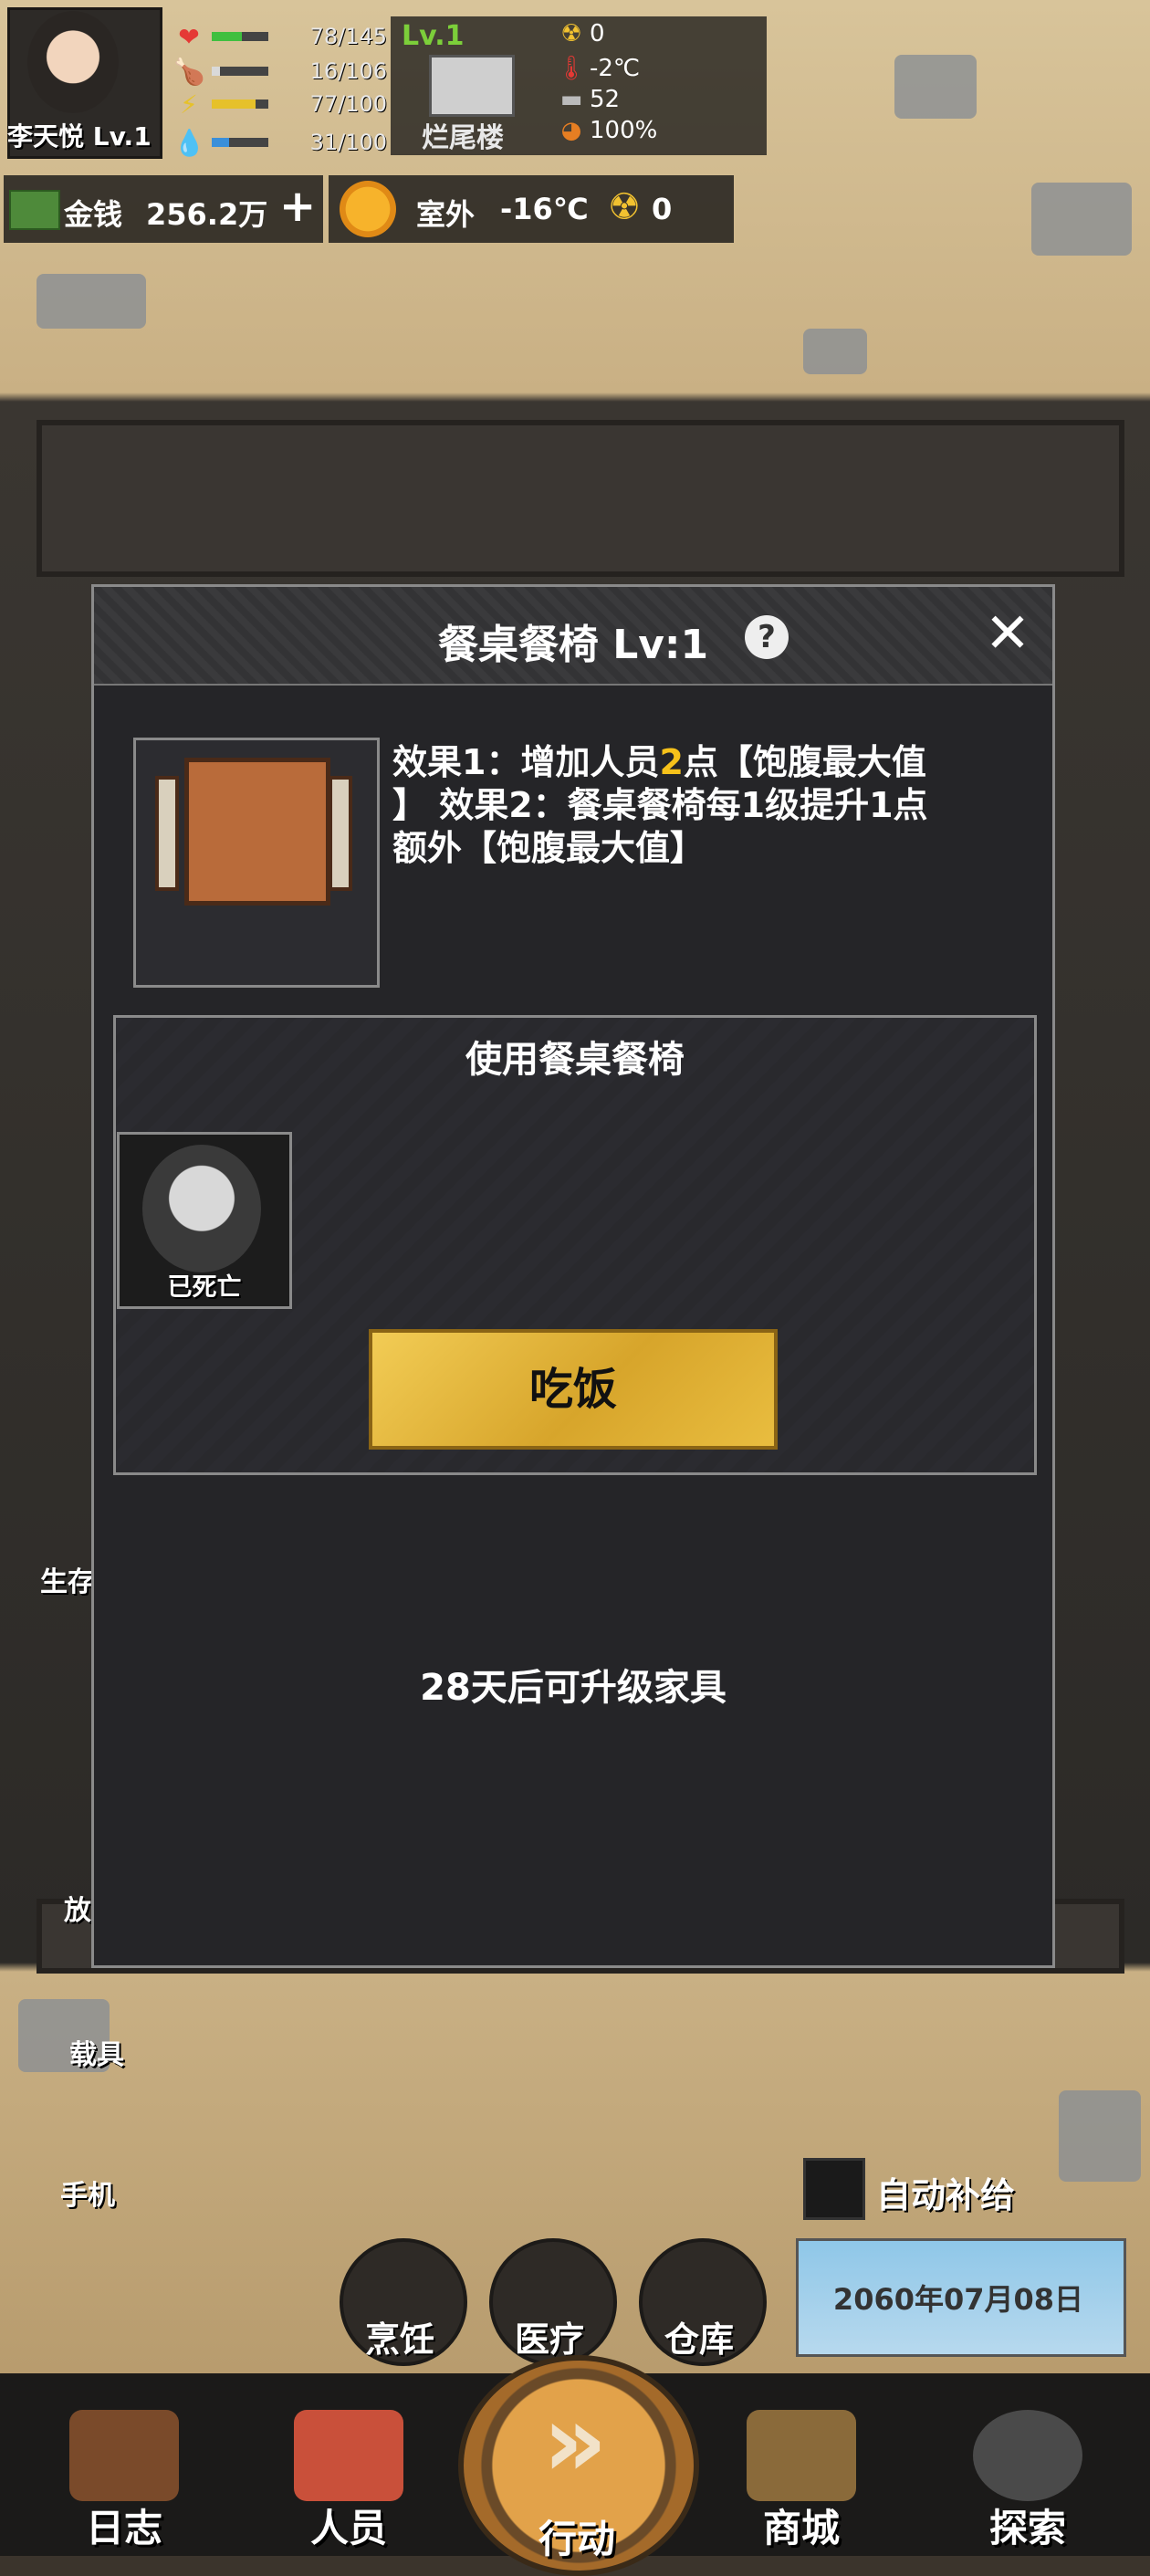 This screenshot has height=2576, width=1150. What do you see at coordinates (257, 832) in the screenshot?
I see `dining-table-icon` at bounding box center [257, 832].